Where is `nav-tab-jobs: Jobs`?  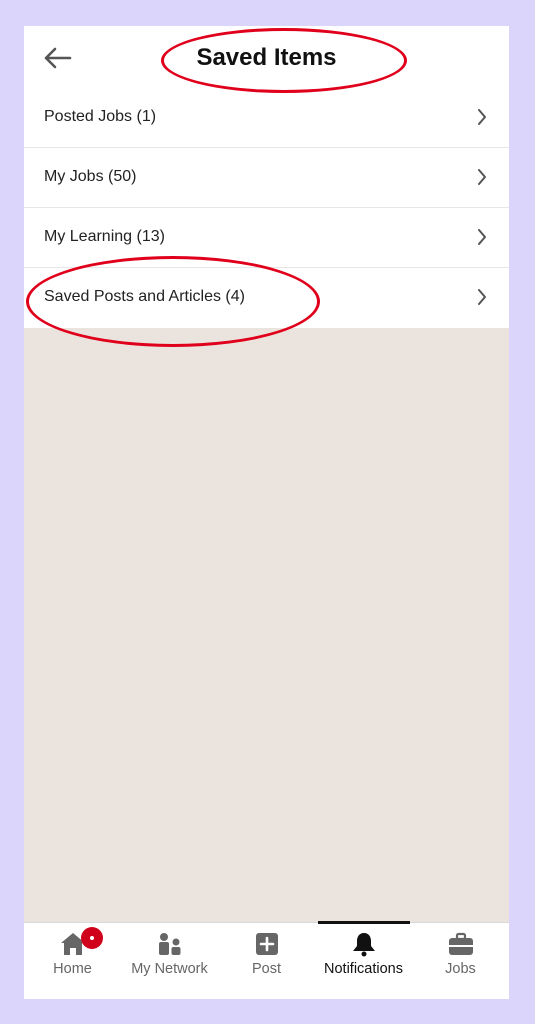
nav-tab-jobs: Jobs is located at coordinates (460, 961).